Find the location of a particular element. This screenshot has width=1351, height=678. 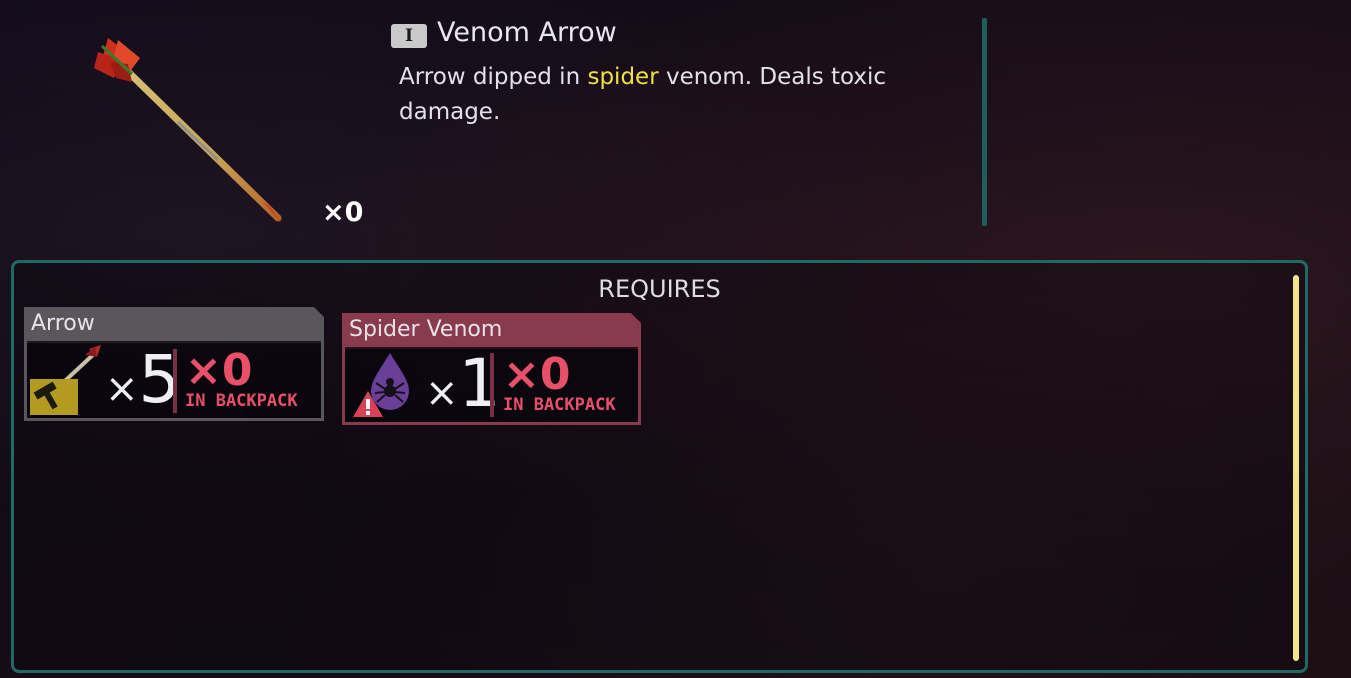

ingredient-body: ×5 ×0 IN BACKPACK is located at coordinates (174, 381).